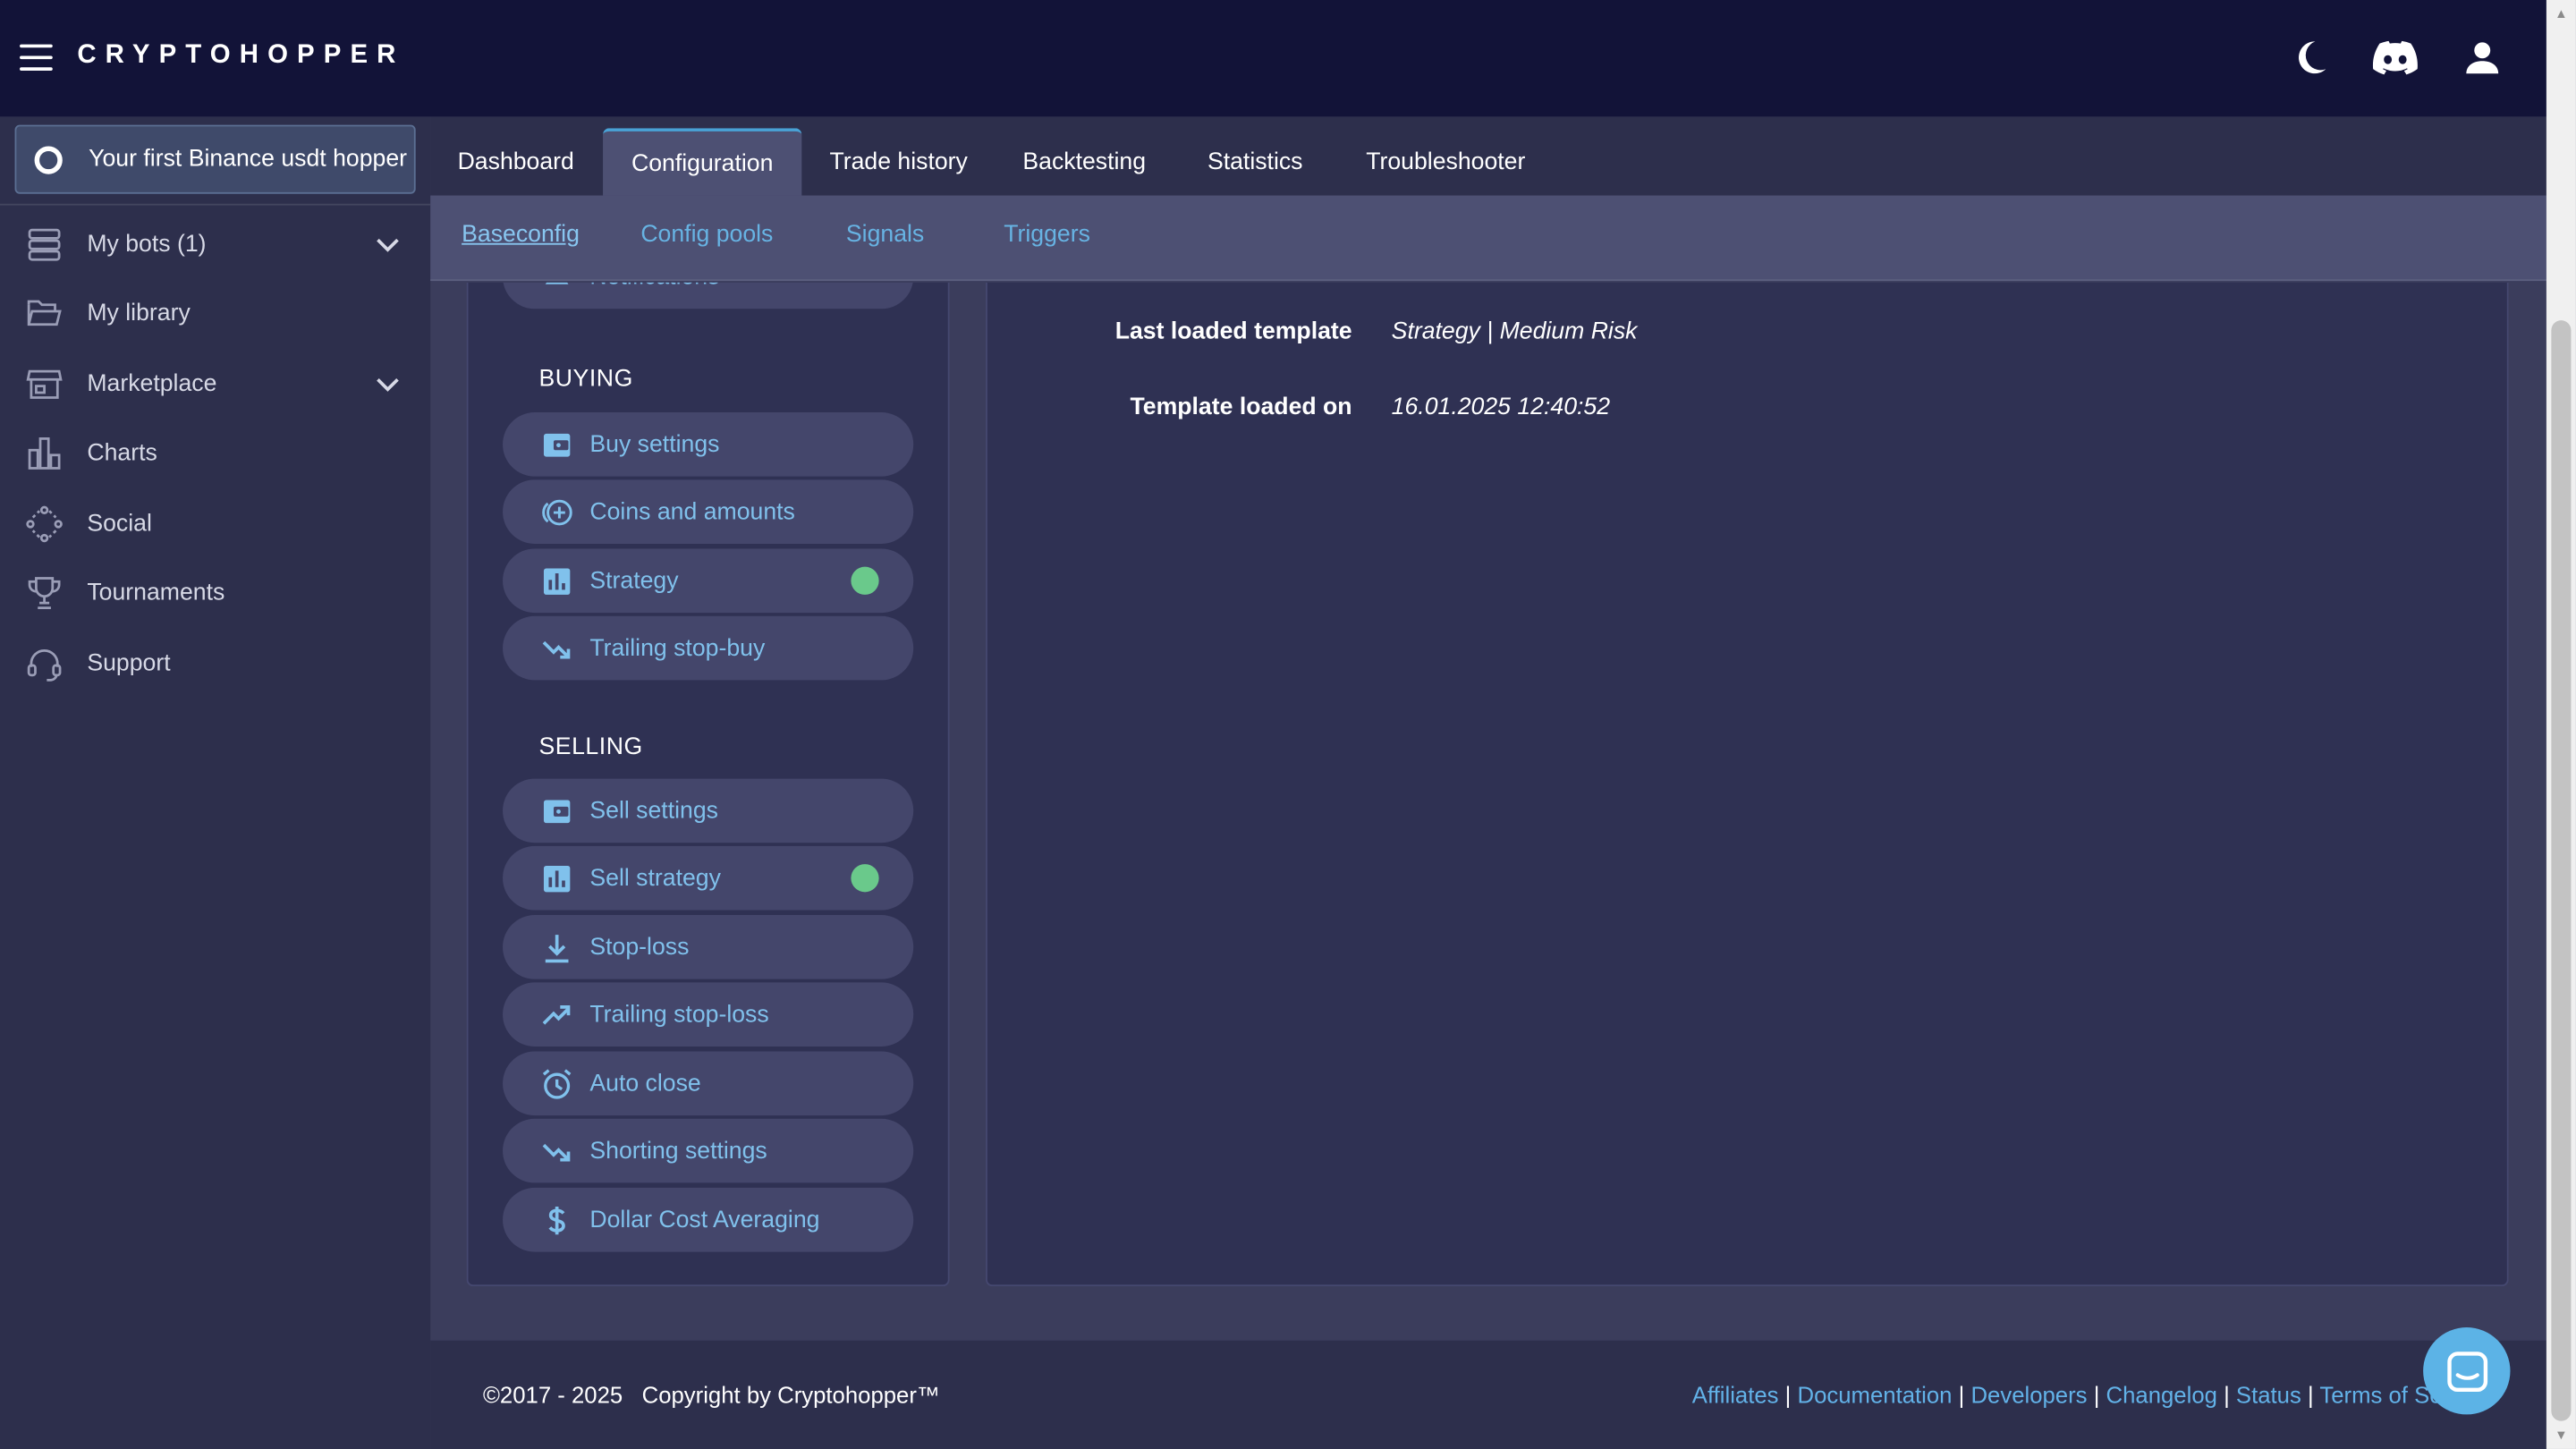 The image size is (2576, 1449). What do you see at coordinates (678, 1151) in the screenshot?
I see `menu-item-label: Shorting settings` at bounding box center [678, 1151].